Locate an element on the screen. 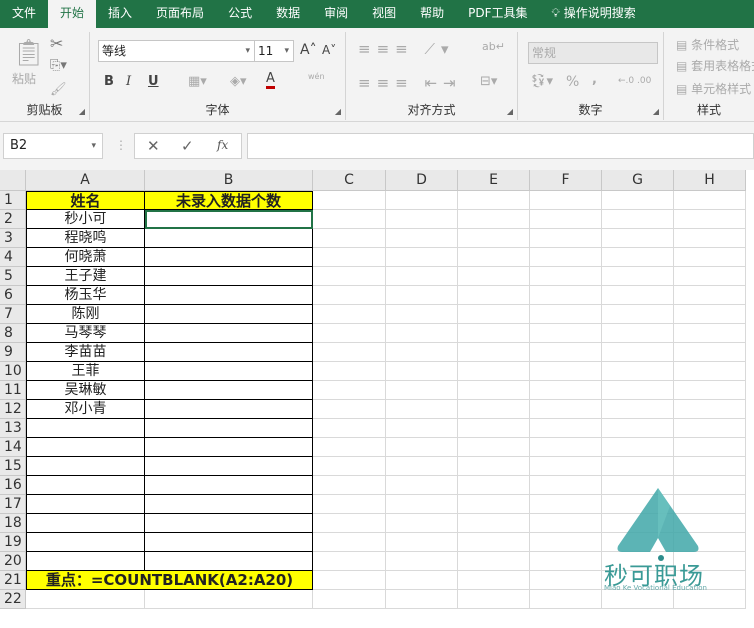 The width and height of the screenshot is (754, 628). cell-F15 is located at coordinates (566, 466).